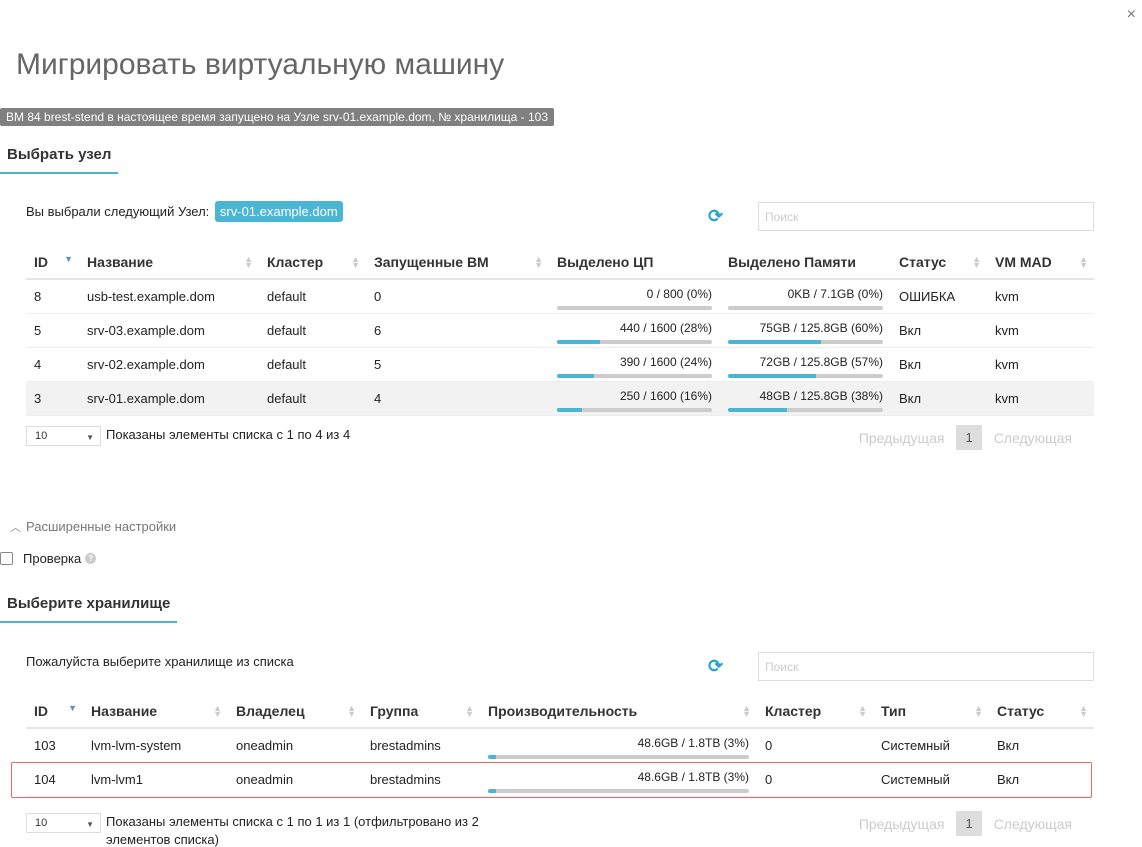 The image size is (1142, 847). Describe the element at coordinates (54, 745) in the screenshot. I see `ds-id-cell: 103` at that location.